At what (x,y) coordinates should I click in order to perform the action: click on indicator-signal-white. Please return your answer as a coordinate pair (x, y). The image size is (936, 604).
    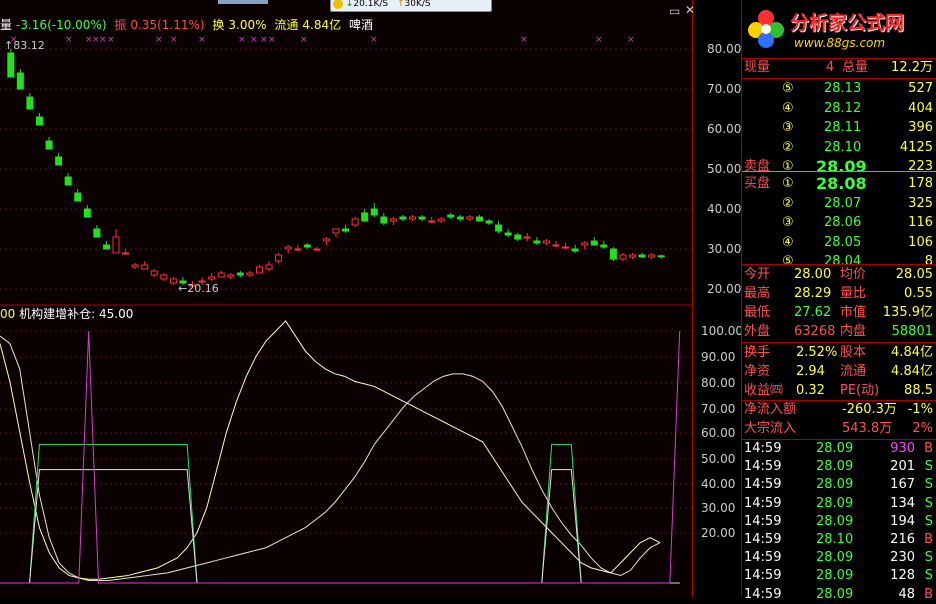
    Looking at the image, I should click on (340, 526).